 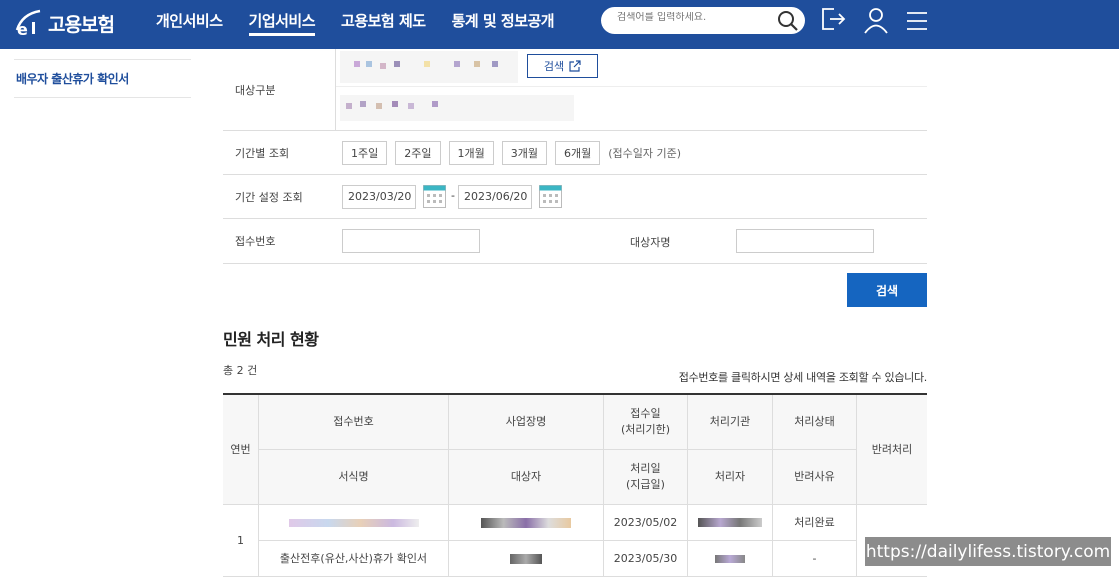 I want to click on target-name-label: 대상자명, so click(x=650, y=242).